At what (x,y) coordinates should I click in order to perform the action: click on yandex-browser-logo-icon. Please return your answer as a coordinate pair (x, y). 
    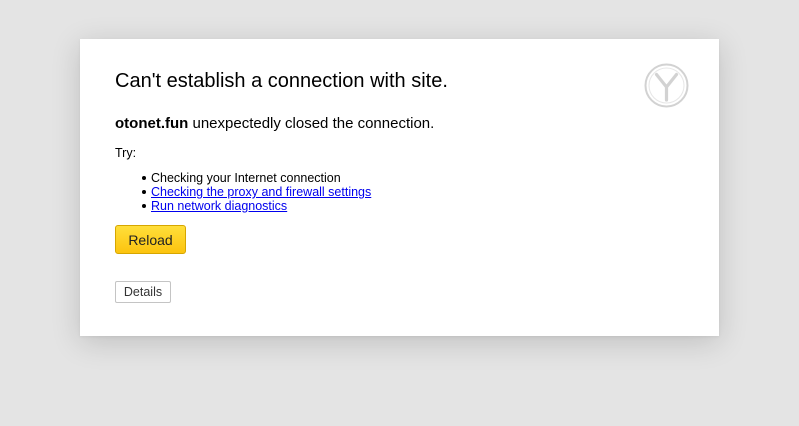
    Looking at the image, I should click on (666, 85).